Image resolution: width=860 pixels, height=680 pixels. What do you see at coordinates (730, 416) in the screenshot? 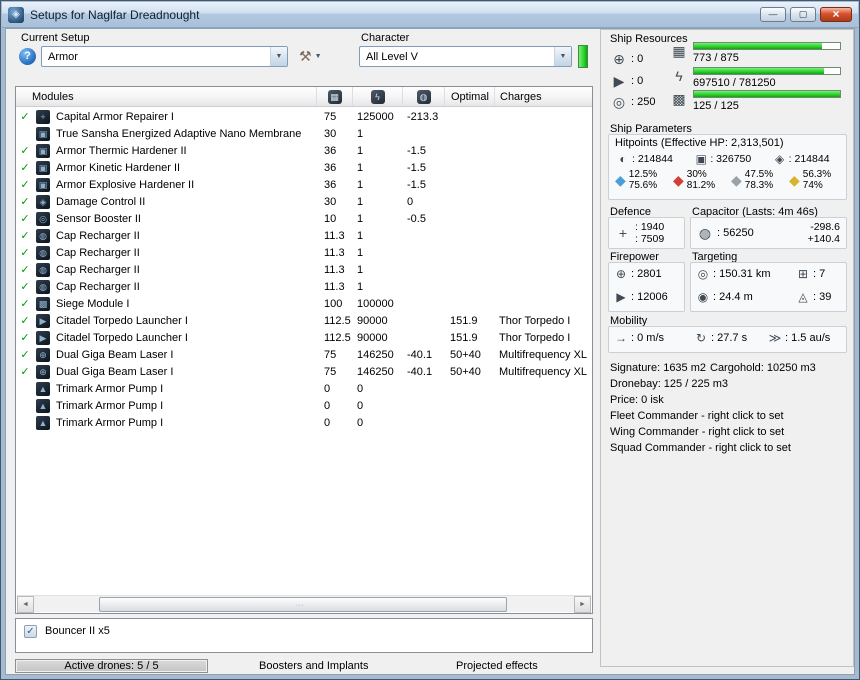
I see `fleet-commander-slot: Fleet Commander - right click to set` at bounding box center [730, 416].